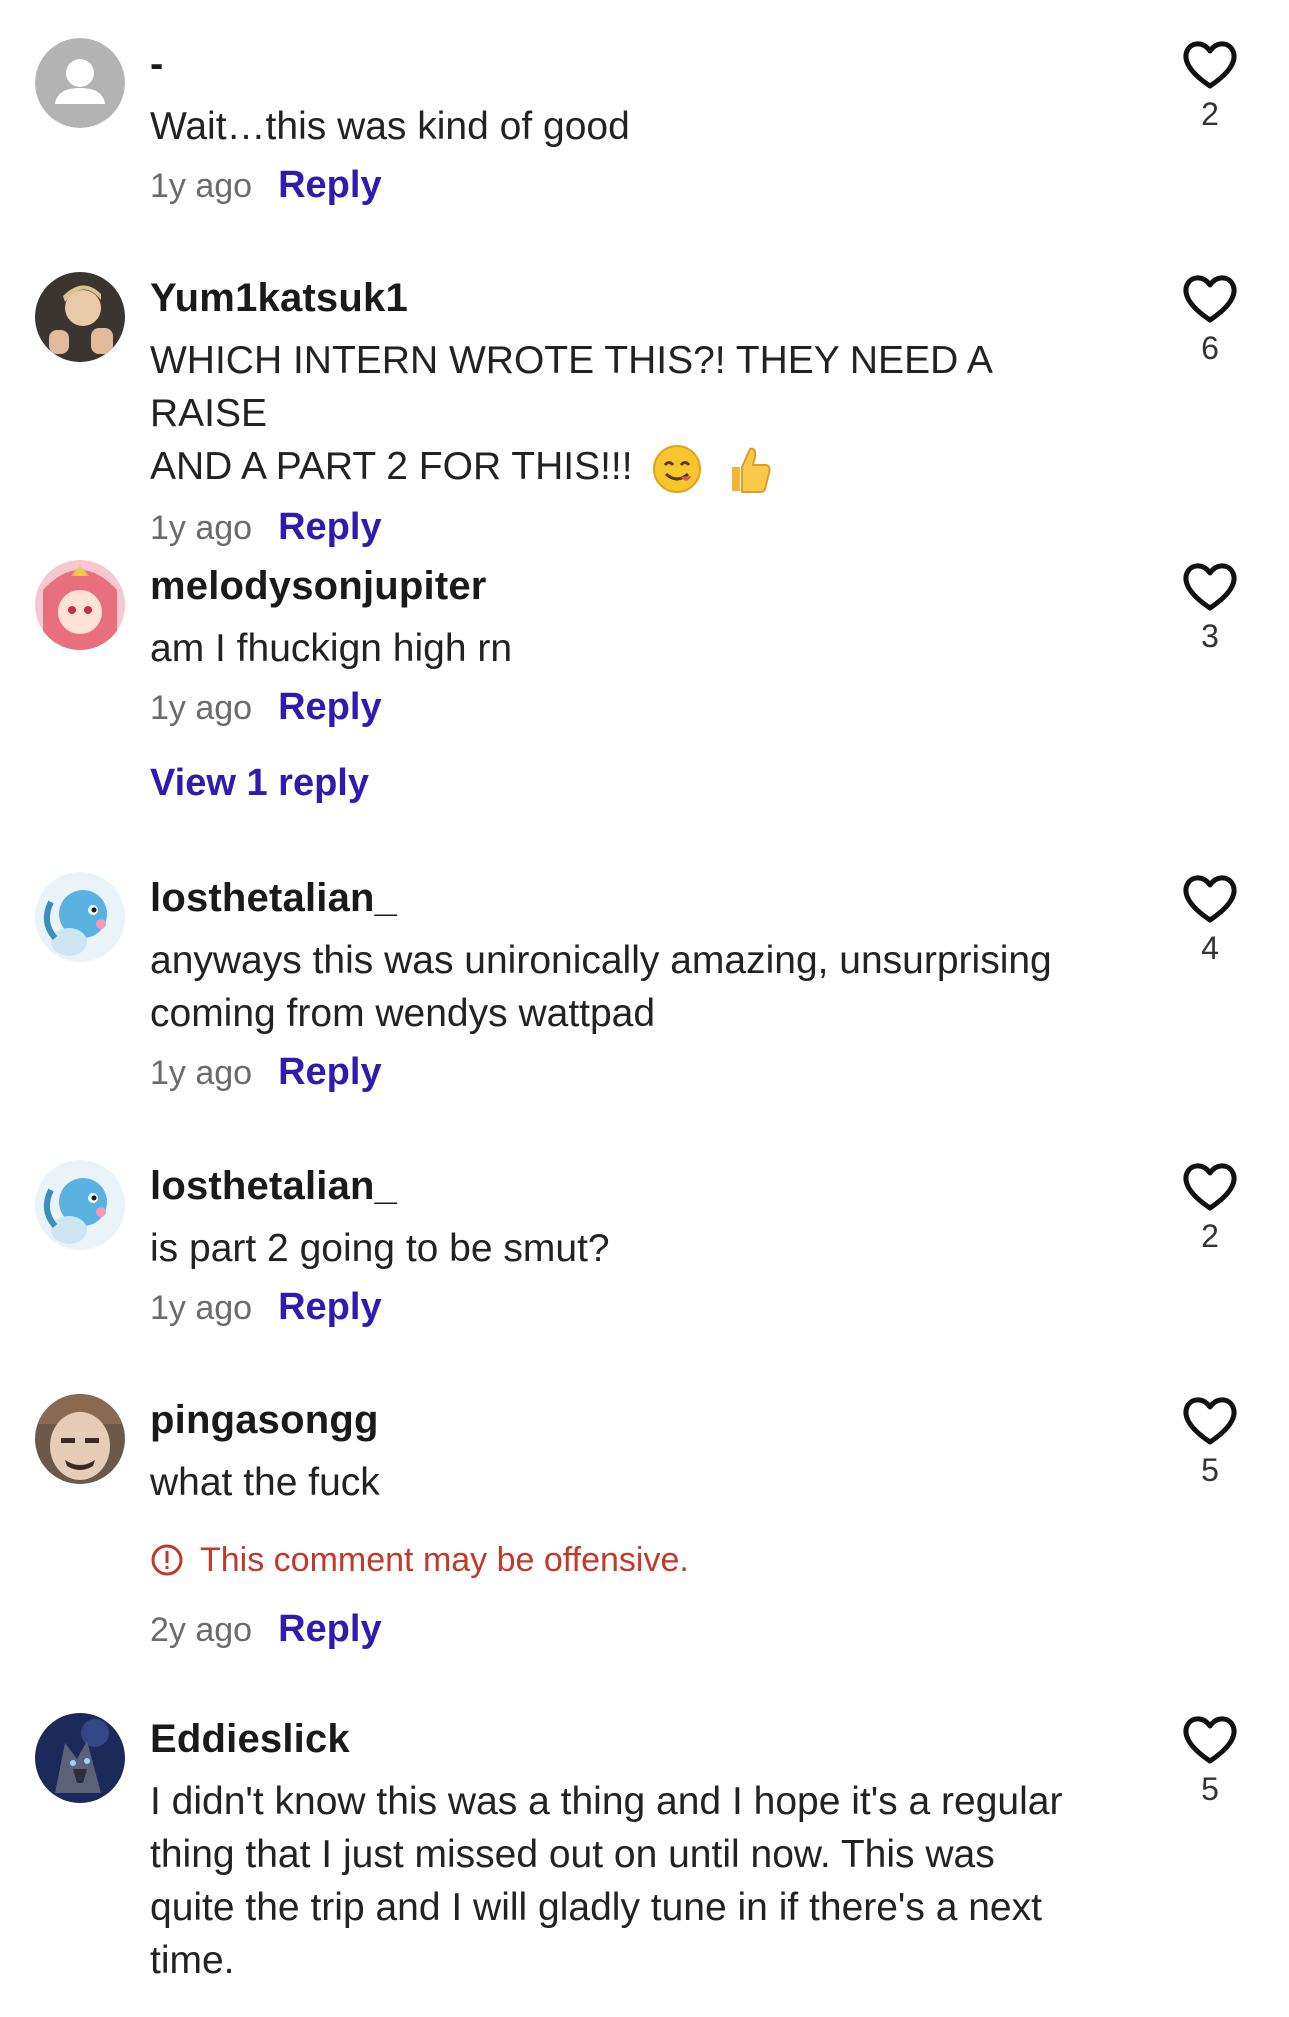  I want to click on like-button: 3, so click(1210, 608).